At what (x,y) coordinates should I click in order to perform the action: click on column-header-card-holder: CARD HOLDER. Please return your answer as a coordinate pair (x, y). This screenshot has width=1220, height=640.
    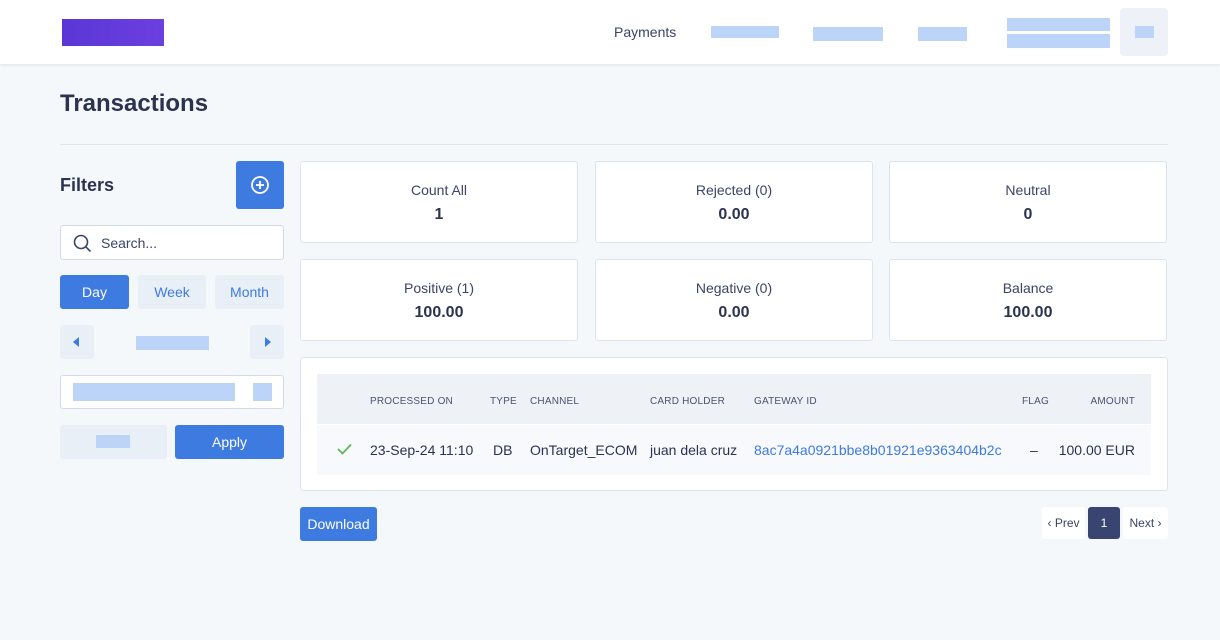
    Looking at the image, I should click on (687, 401).